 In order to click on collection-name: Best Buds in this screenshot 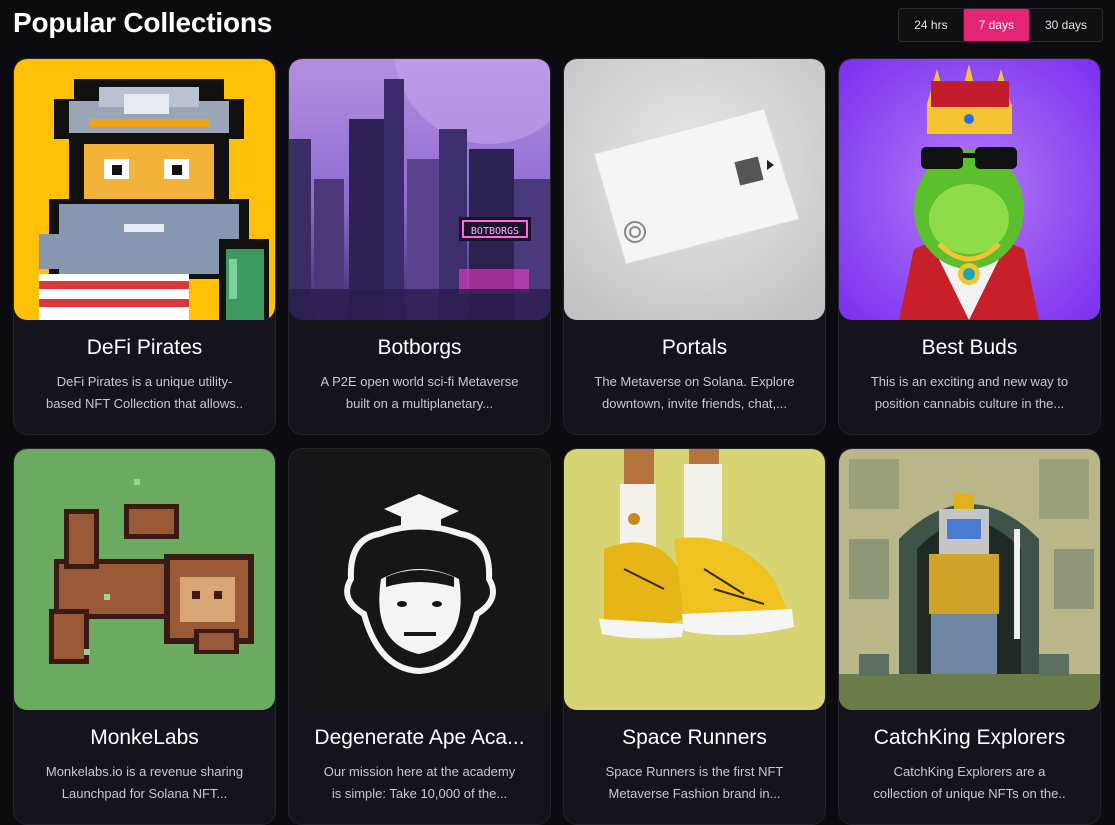, I will do `click(969, 347)`.